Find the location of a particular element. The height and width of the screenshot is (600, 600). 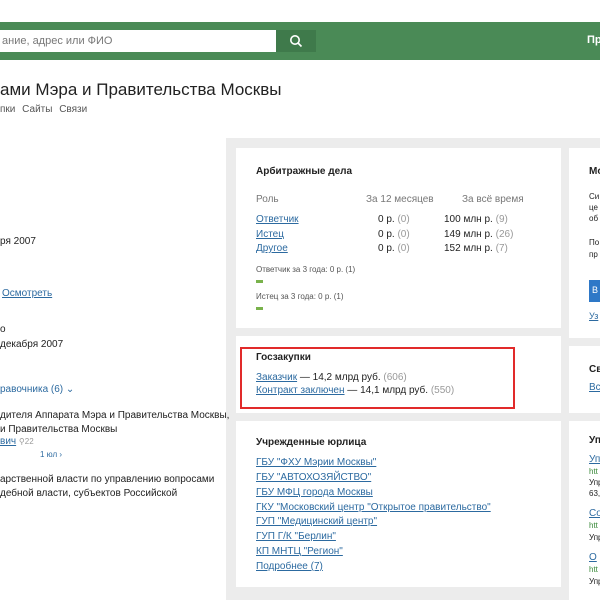

person-link: вич is located at coordinates (8, 441).